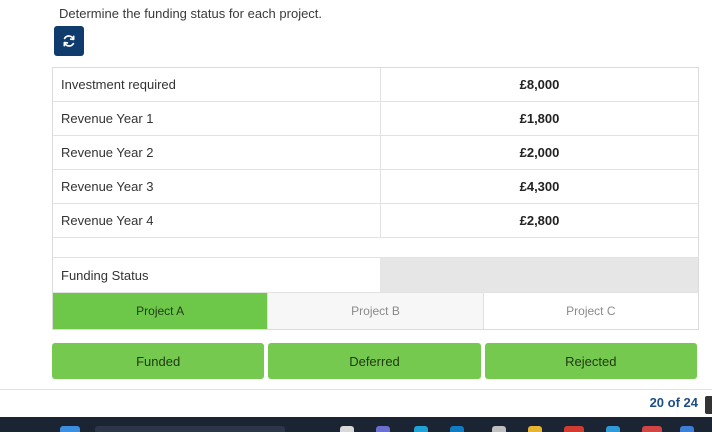 The image size is (712, 432). What do you see at coordinates (161, 311) in the screenshot?
I see `tab-project-a: Project A` at bounding box center [161, 311].